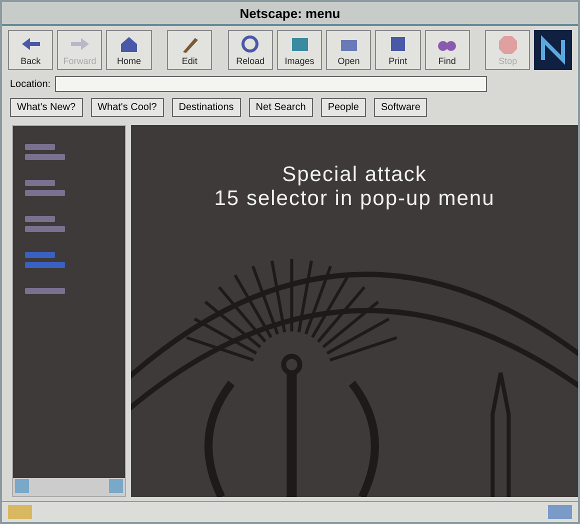 The height and width of the screenshot is (524, 580). I want to click on toolbar-button: Reload, so click(250, 50).